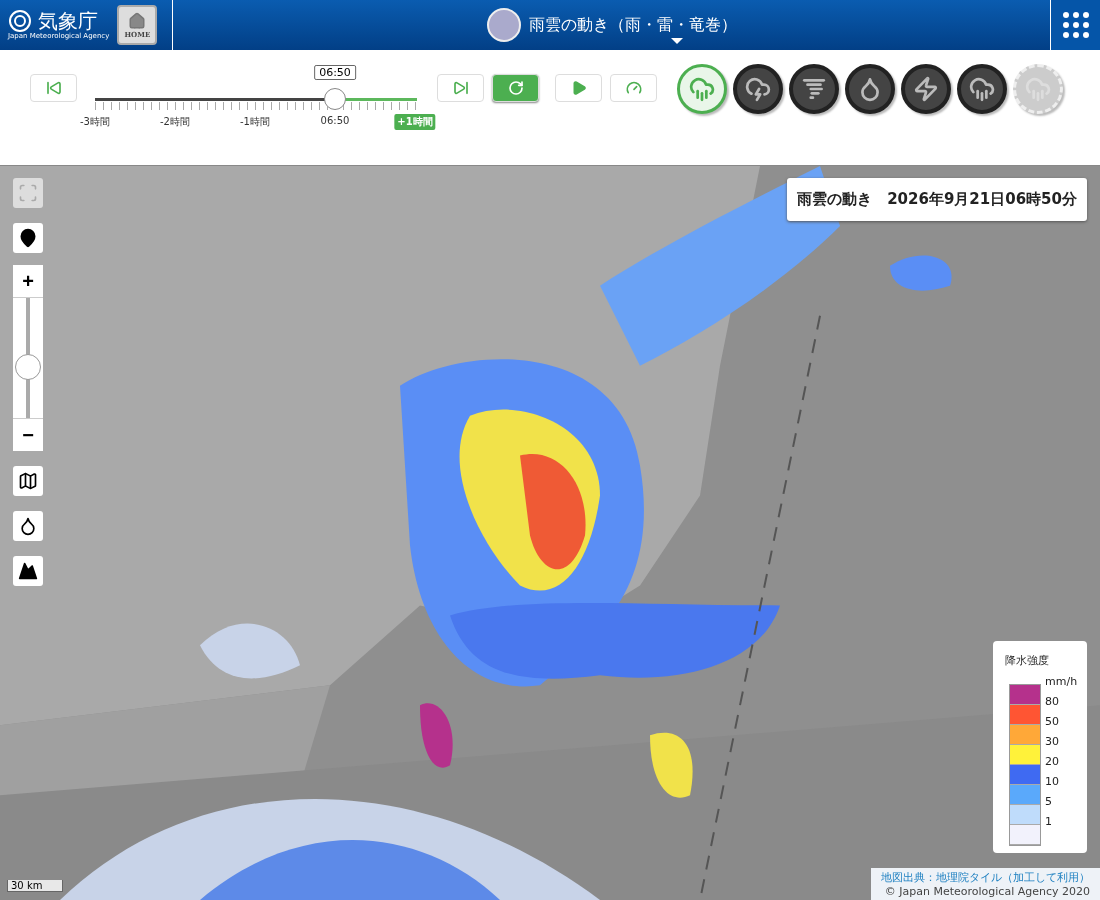  Describe the element at coordinates (255, 122) in the screenshot. I see `tick-label: -1時間` at that location.